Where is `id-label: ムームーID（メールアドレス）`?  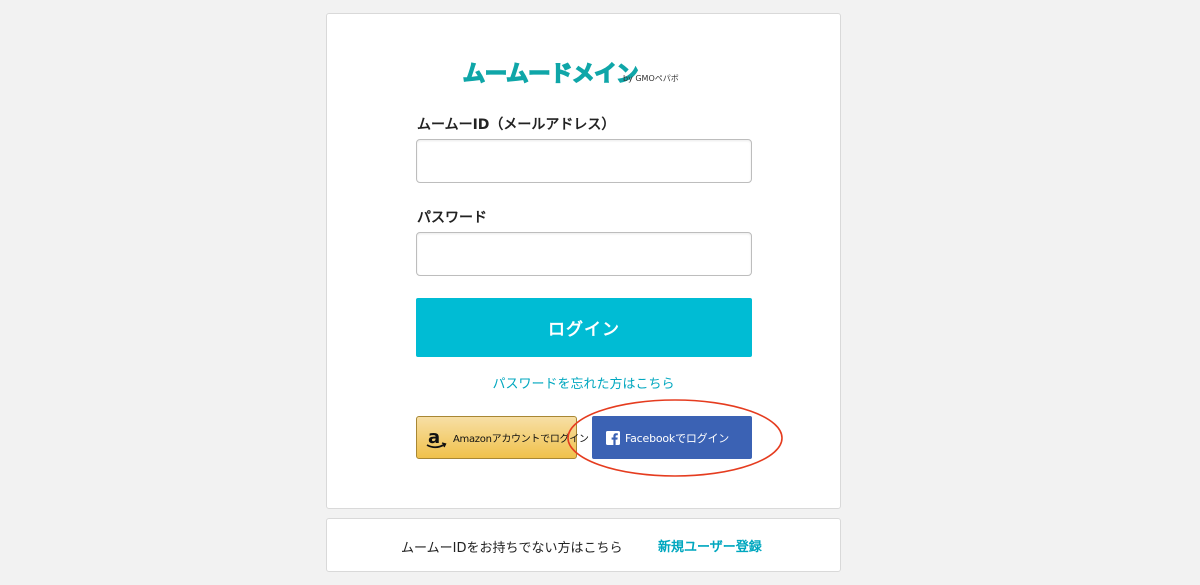 id-label: ムームーID（メールアドレス） is located at coordinates (516, 125).